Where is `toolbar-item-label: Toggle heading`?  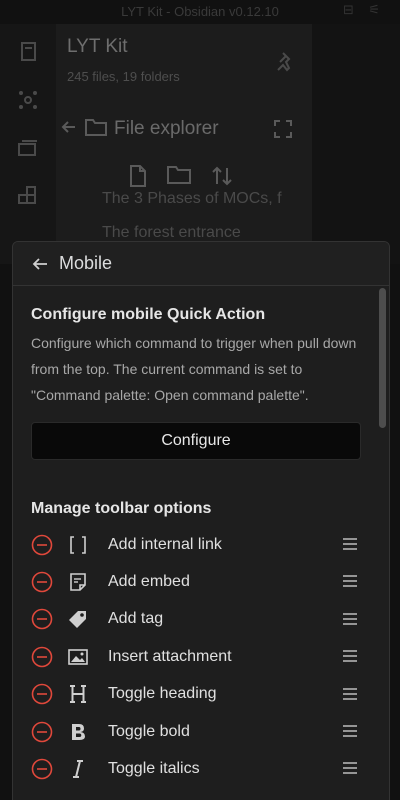 toolbar-item-label: Toggle heading is located at coordinates (162, 694).